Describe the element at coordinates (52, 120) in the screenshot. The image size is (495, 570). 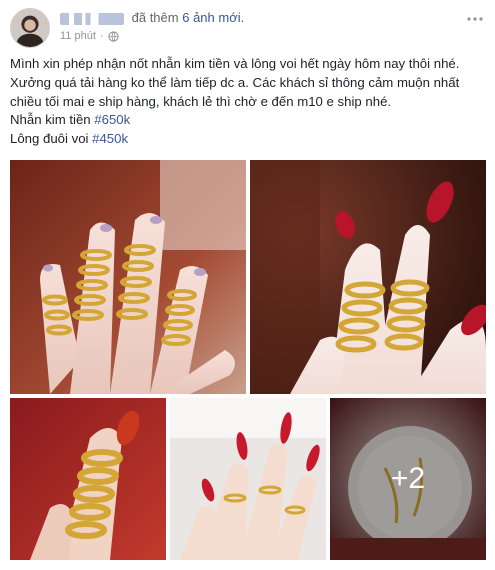
I see `item-label: Nhẫn kim tiền` at that location.